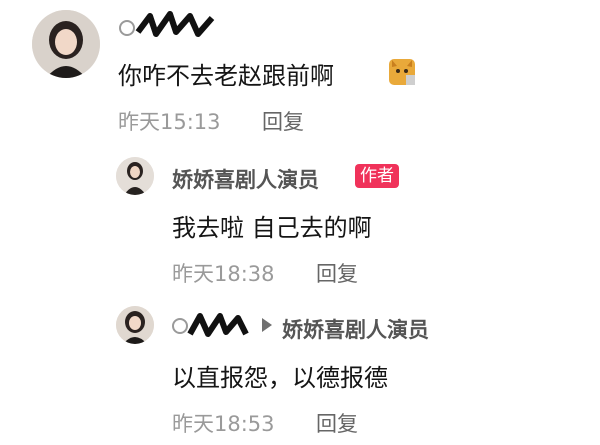 The image size is (600, 445). I want to click on author-avatar, so click(135, 176).